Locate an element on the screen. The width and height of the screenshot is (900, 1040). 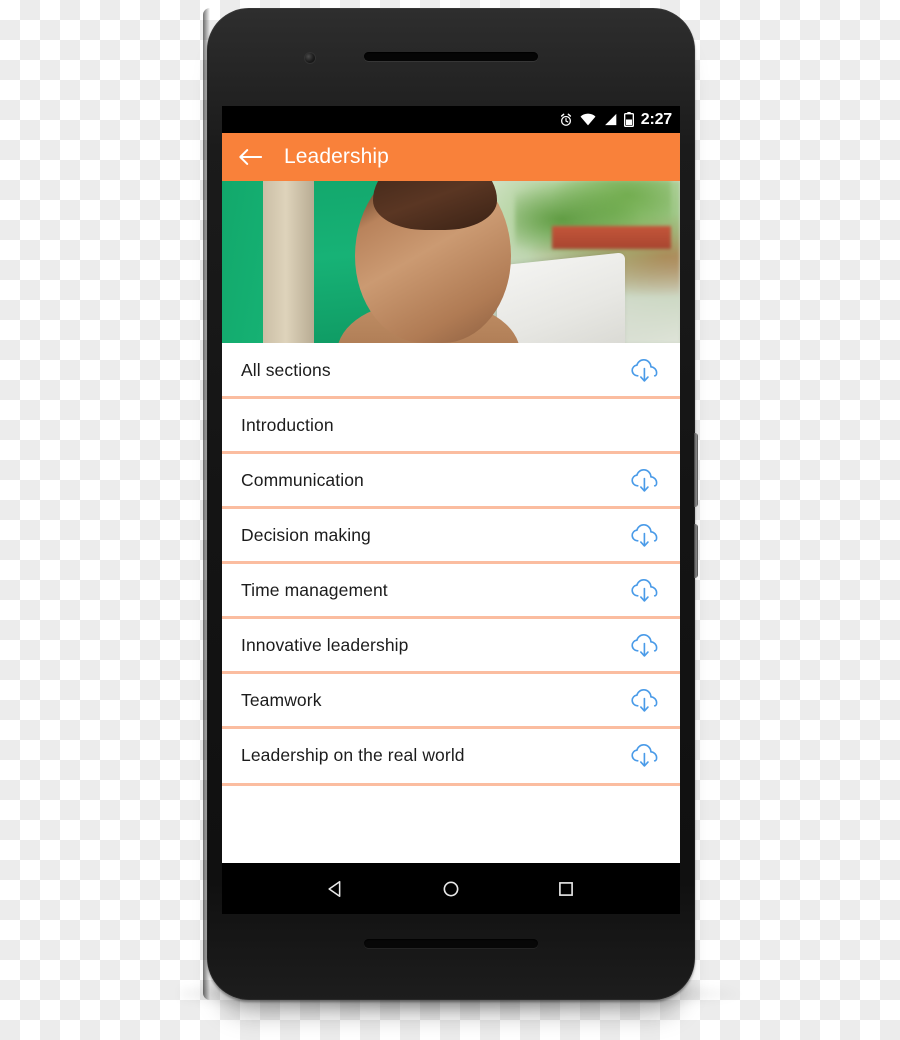
nav-recents-icon is located at coordinates (566, 889).